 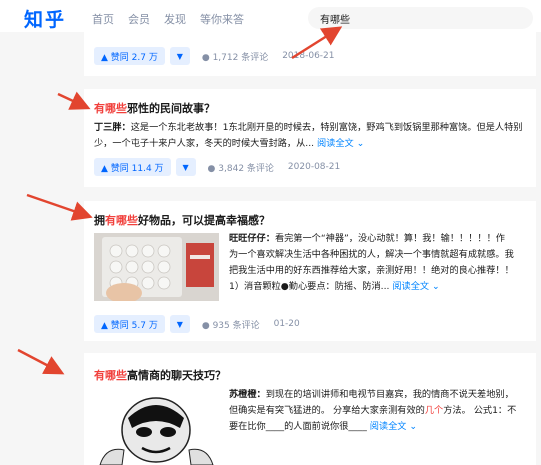 I want to click on arrow-to-card4-title, so click(x=41, y=361).